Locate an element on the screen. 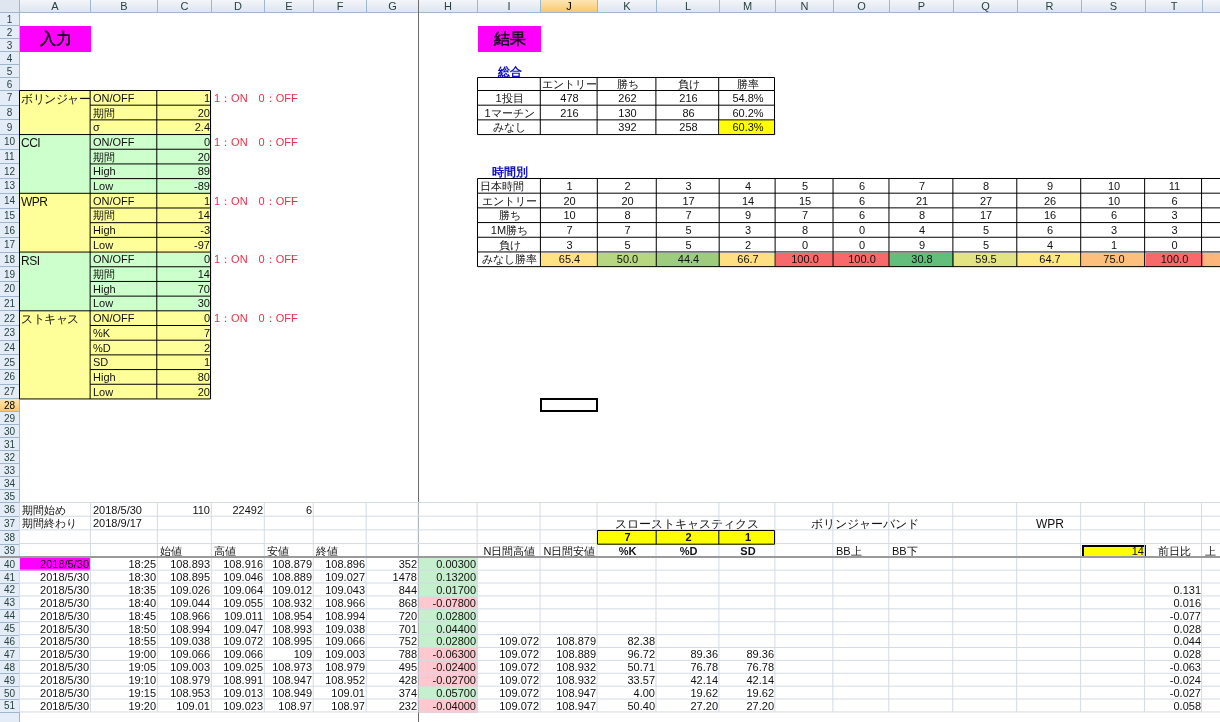 This screenshot has width=1220, height=722. column-header: O is located at coordinates (862, 6).